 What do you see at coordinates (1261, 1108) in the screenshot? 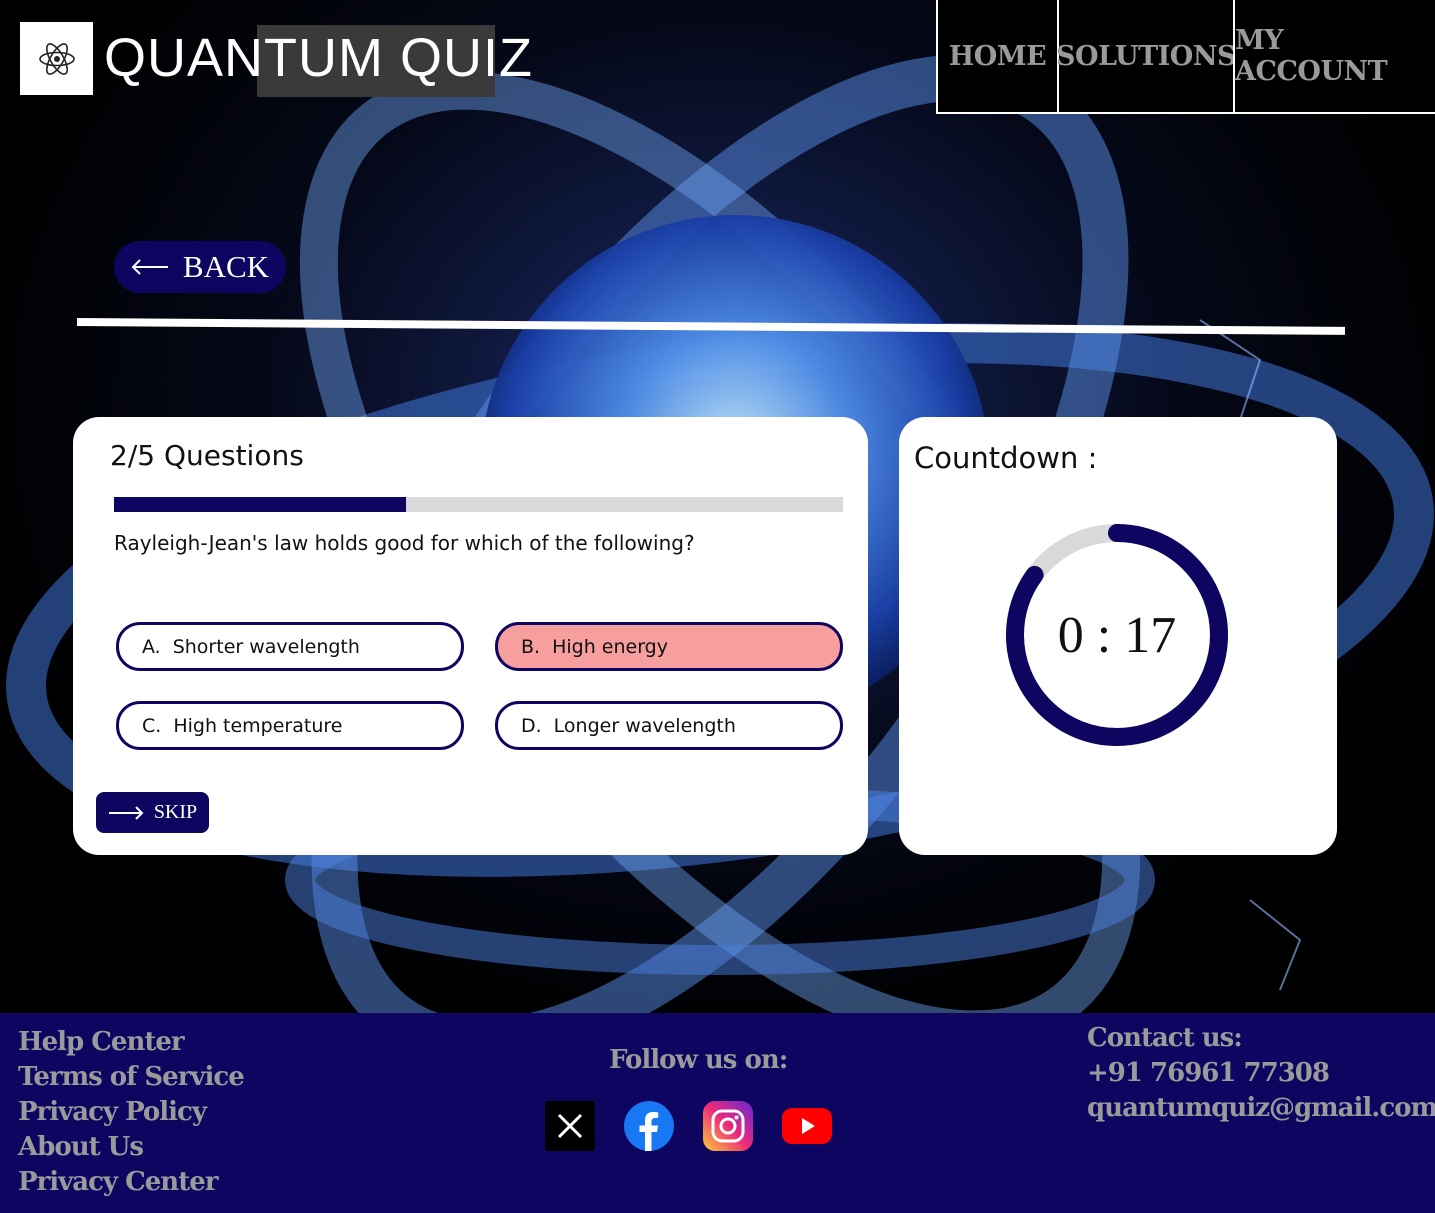
I see `contact-email: quantumquiz@gmail.com` at bounding box center [1261, 1108].